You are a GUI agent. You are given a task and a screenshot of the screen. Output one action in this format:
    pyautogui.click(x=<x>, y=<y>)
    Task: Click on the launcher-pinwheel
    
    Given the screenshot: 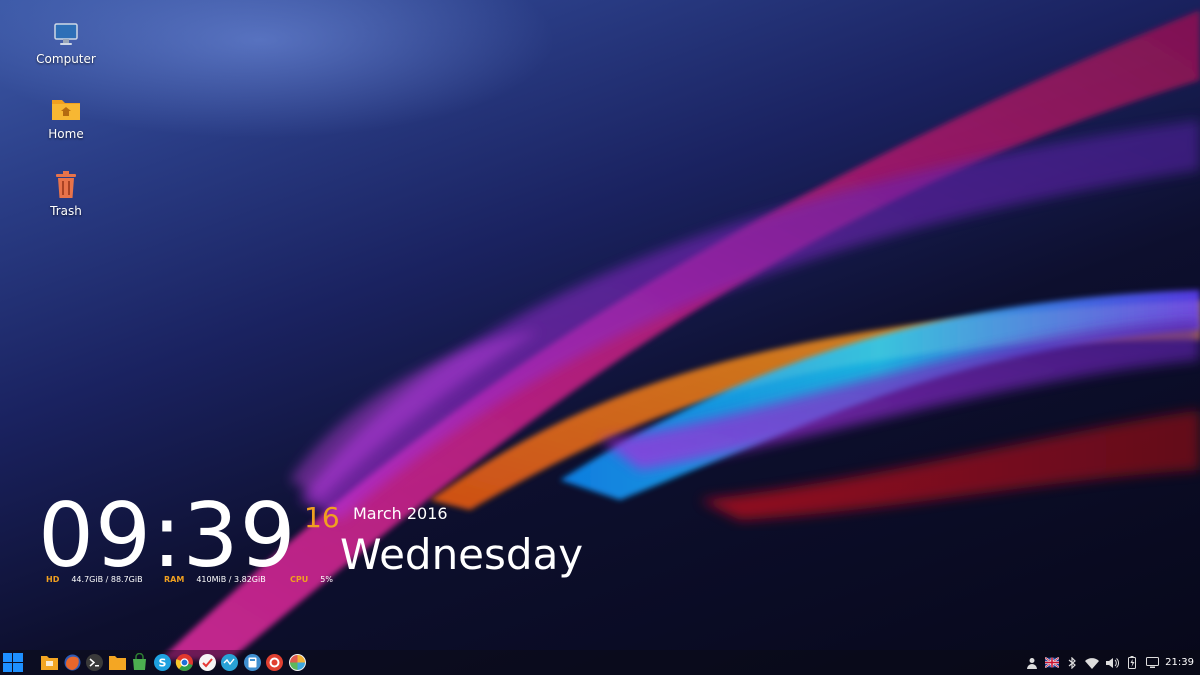 What is the action you would take?
    pyautogui.click(x=297, y=662)
    